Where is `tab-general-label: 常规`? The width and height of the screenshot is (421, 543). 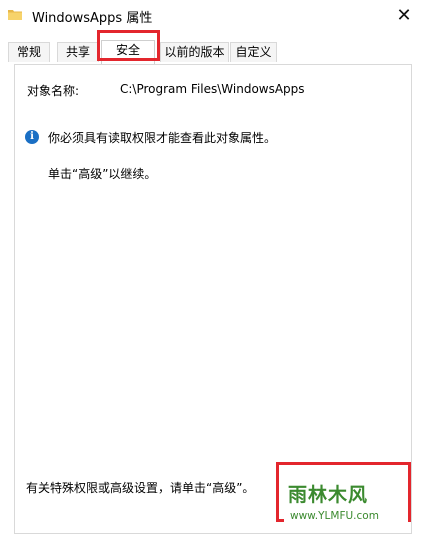
tab-general-label: 常规 is located at coordinates (28, 52).